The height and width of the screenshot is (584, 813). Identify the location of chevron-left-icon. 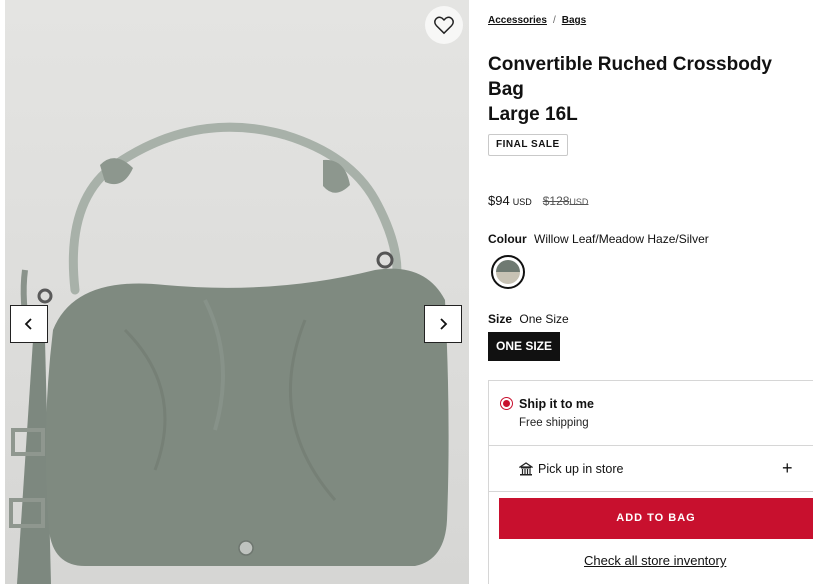
(28, 324).